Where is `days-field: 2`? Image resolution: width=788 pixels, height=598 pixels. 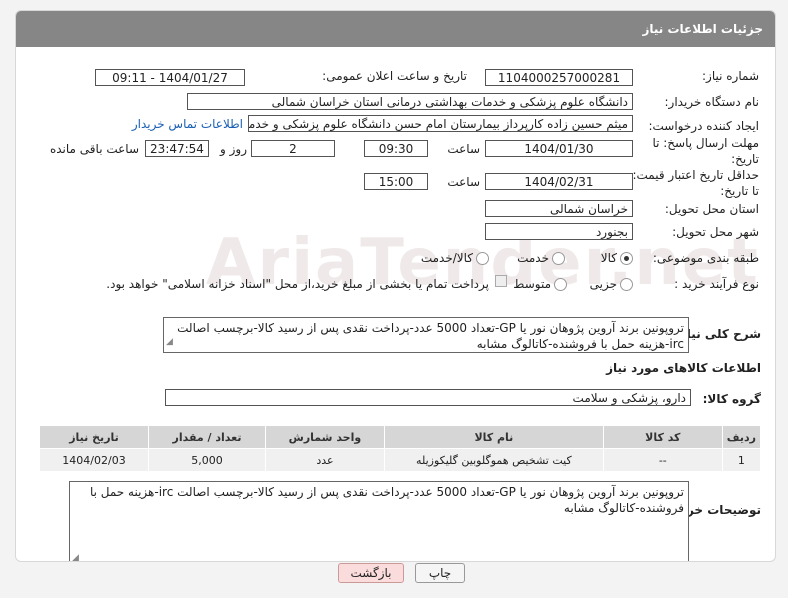
days-field: 2 is located at coordinates (293, 148).